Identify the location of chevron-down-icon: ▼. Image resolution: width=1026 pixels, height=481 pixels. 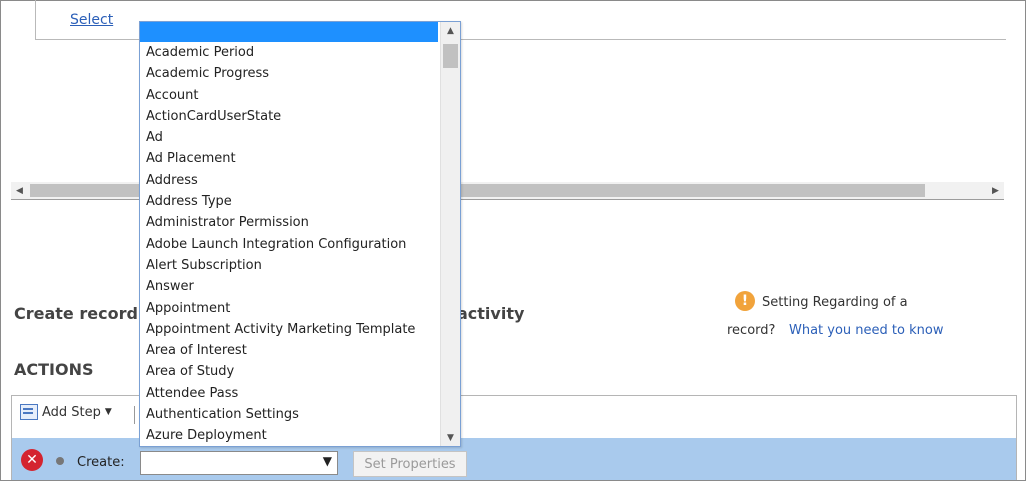
(108, 412).